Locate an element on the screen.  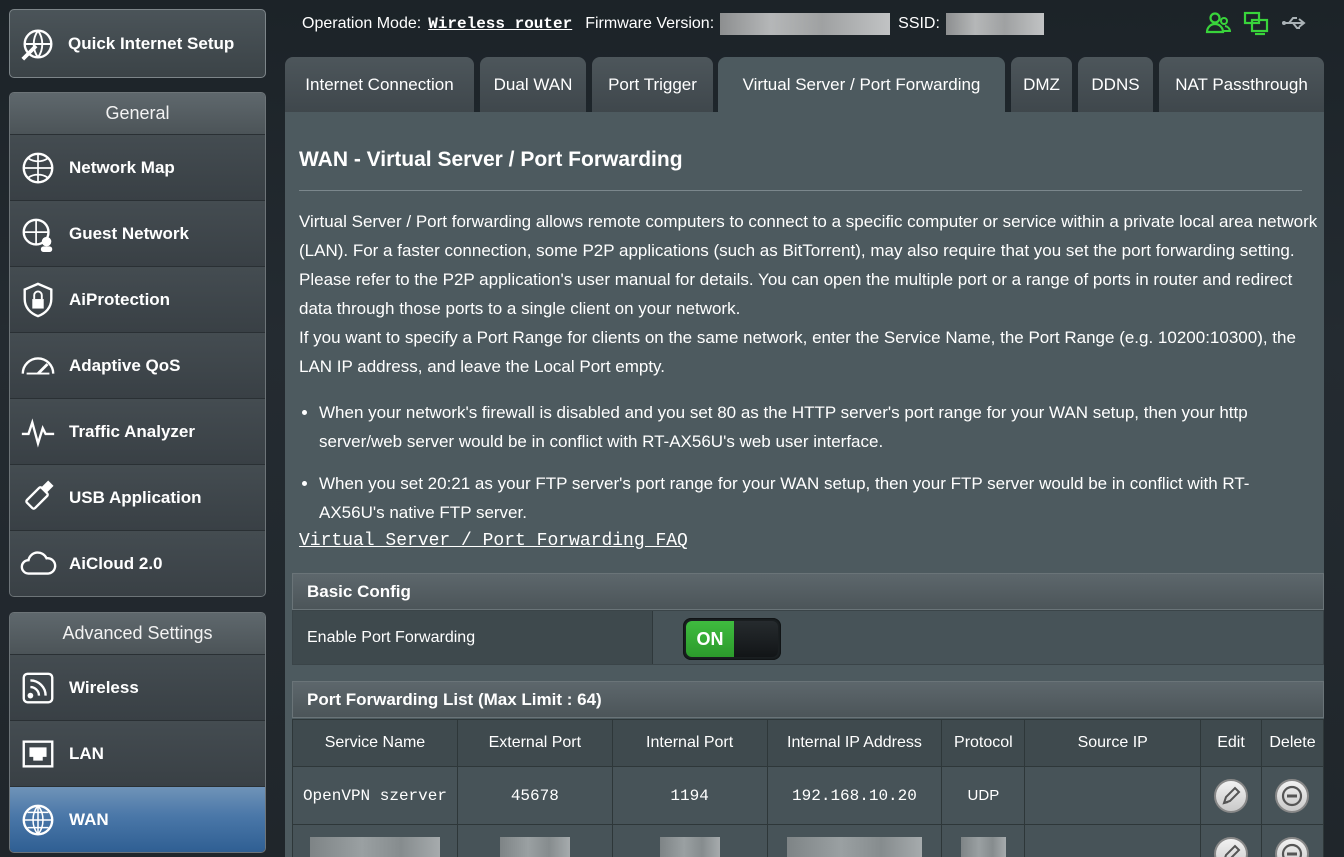
firmware-label: Firmware Version: is located at coordinates (650, 23).